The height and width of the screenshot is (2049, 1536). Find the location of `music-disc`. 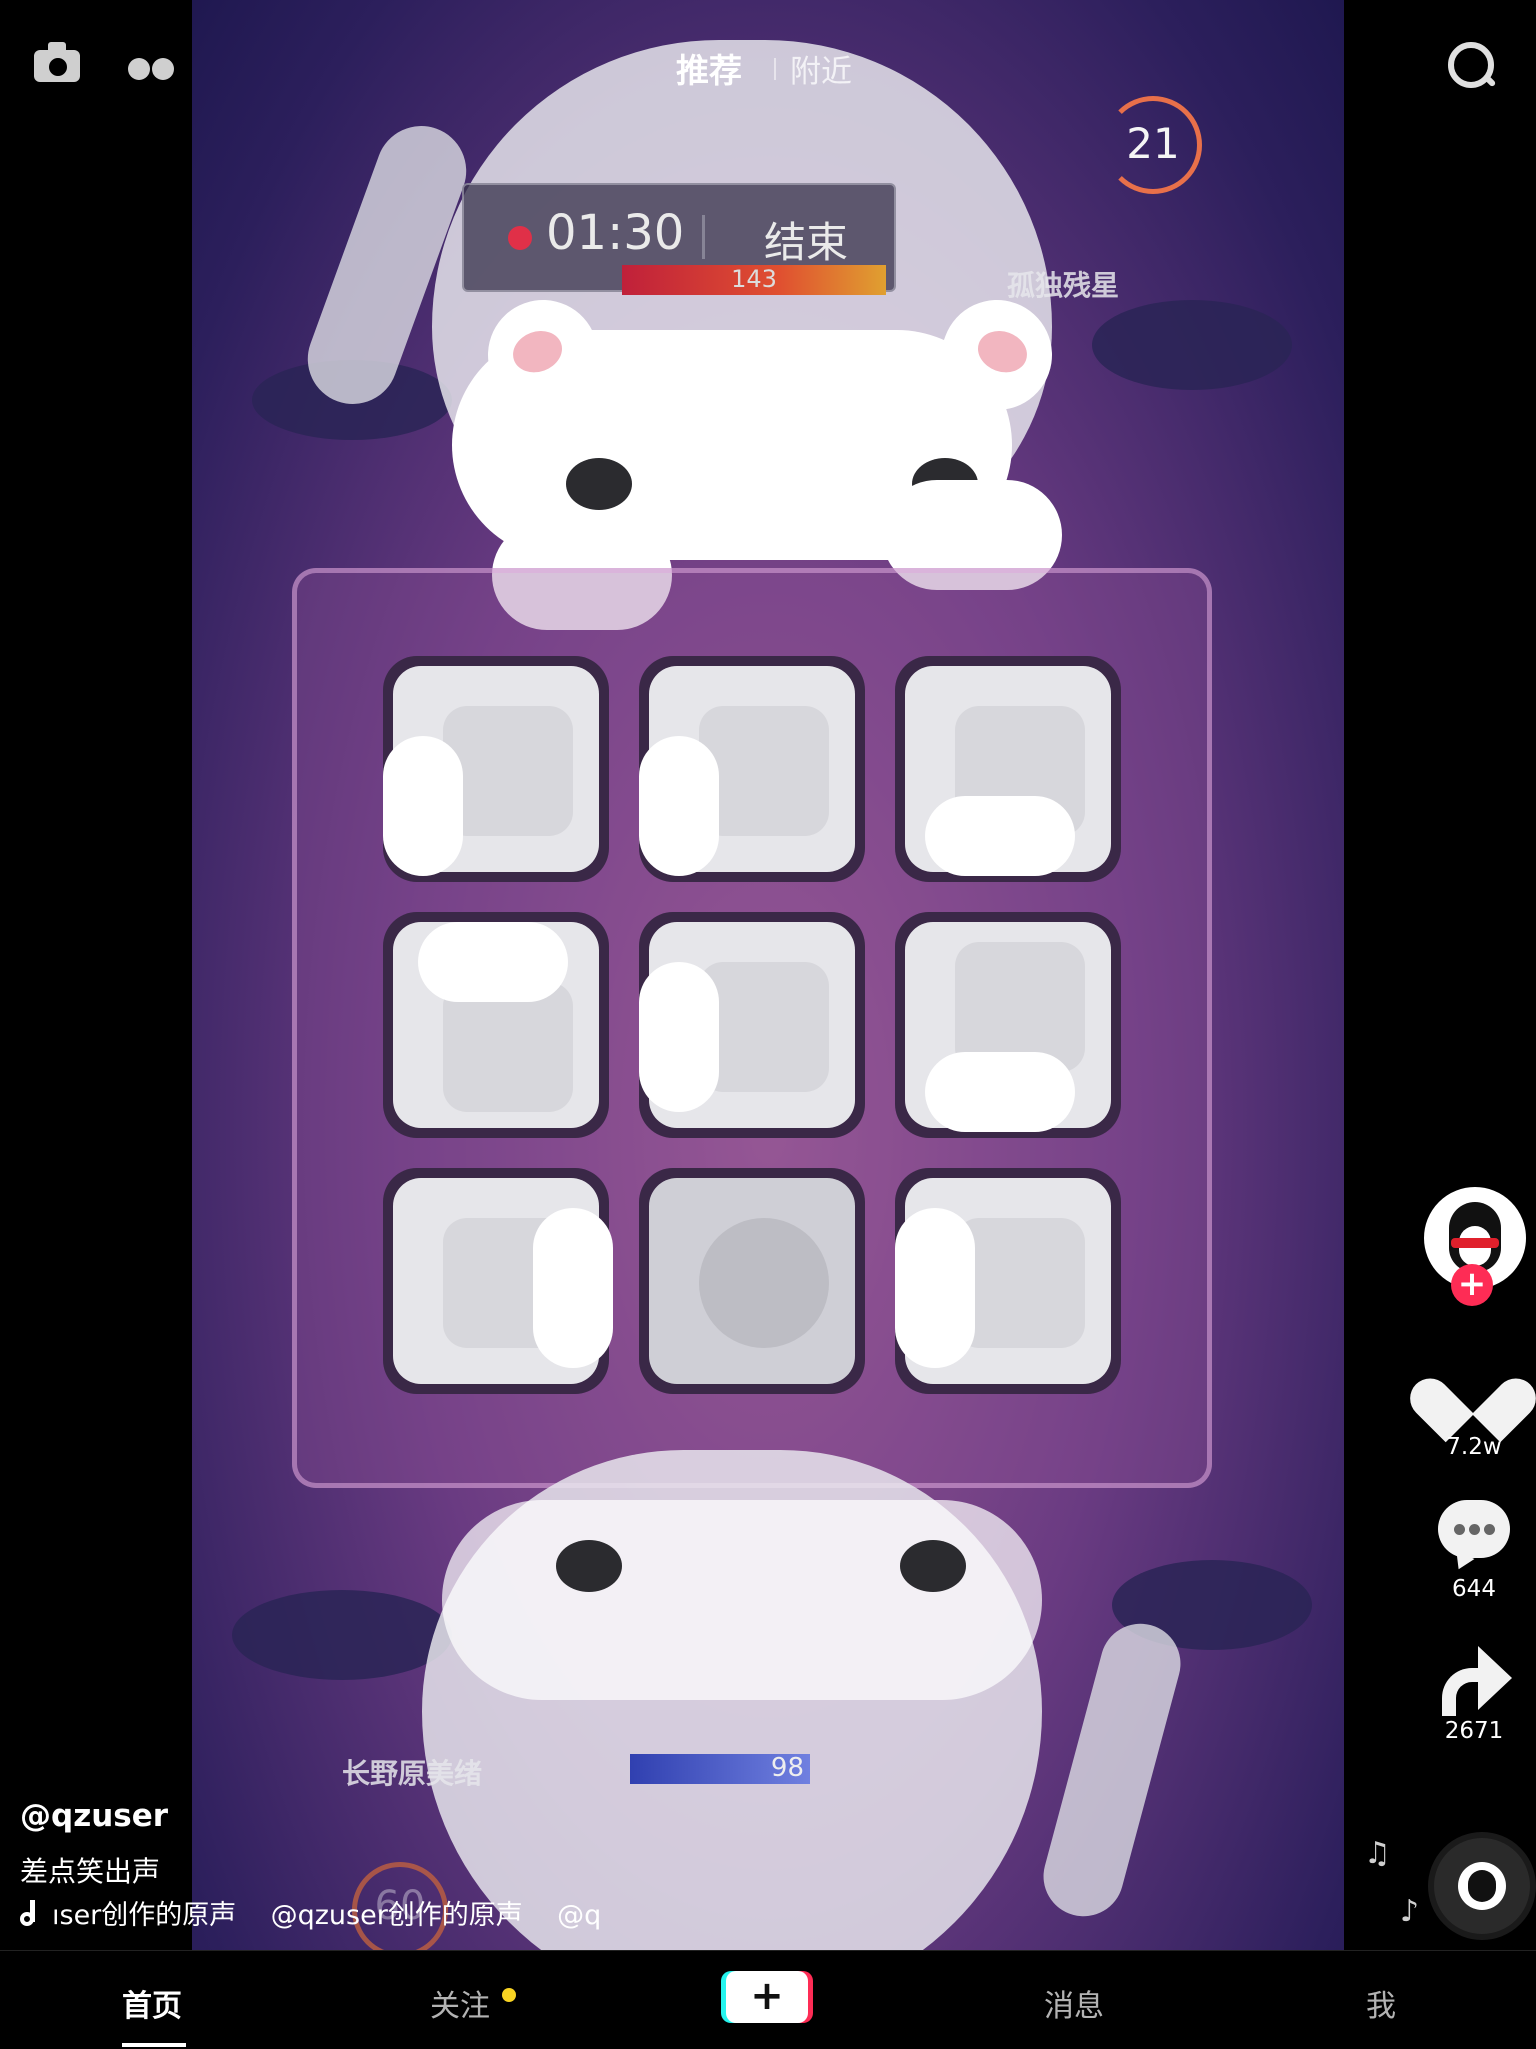

music-disc is located at coordinates (1482, 1886).